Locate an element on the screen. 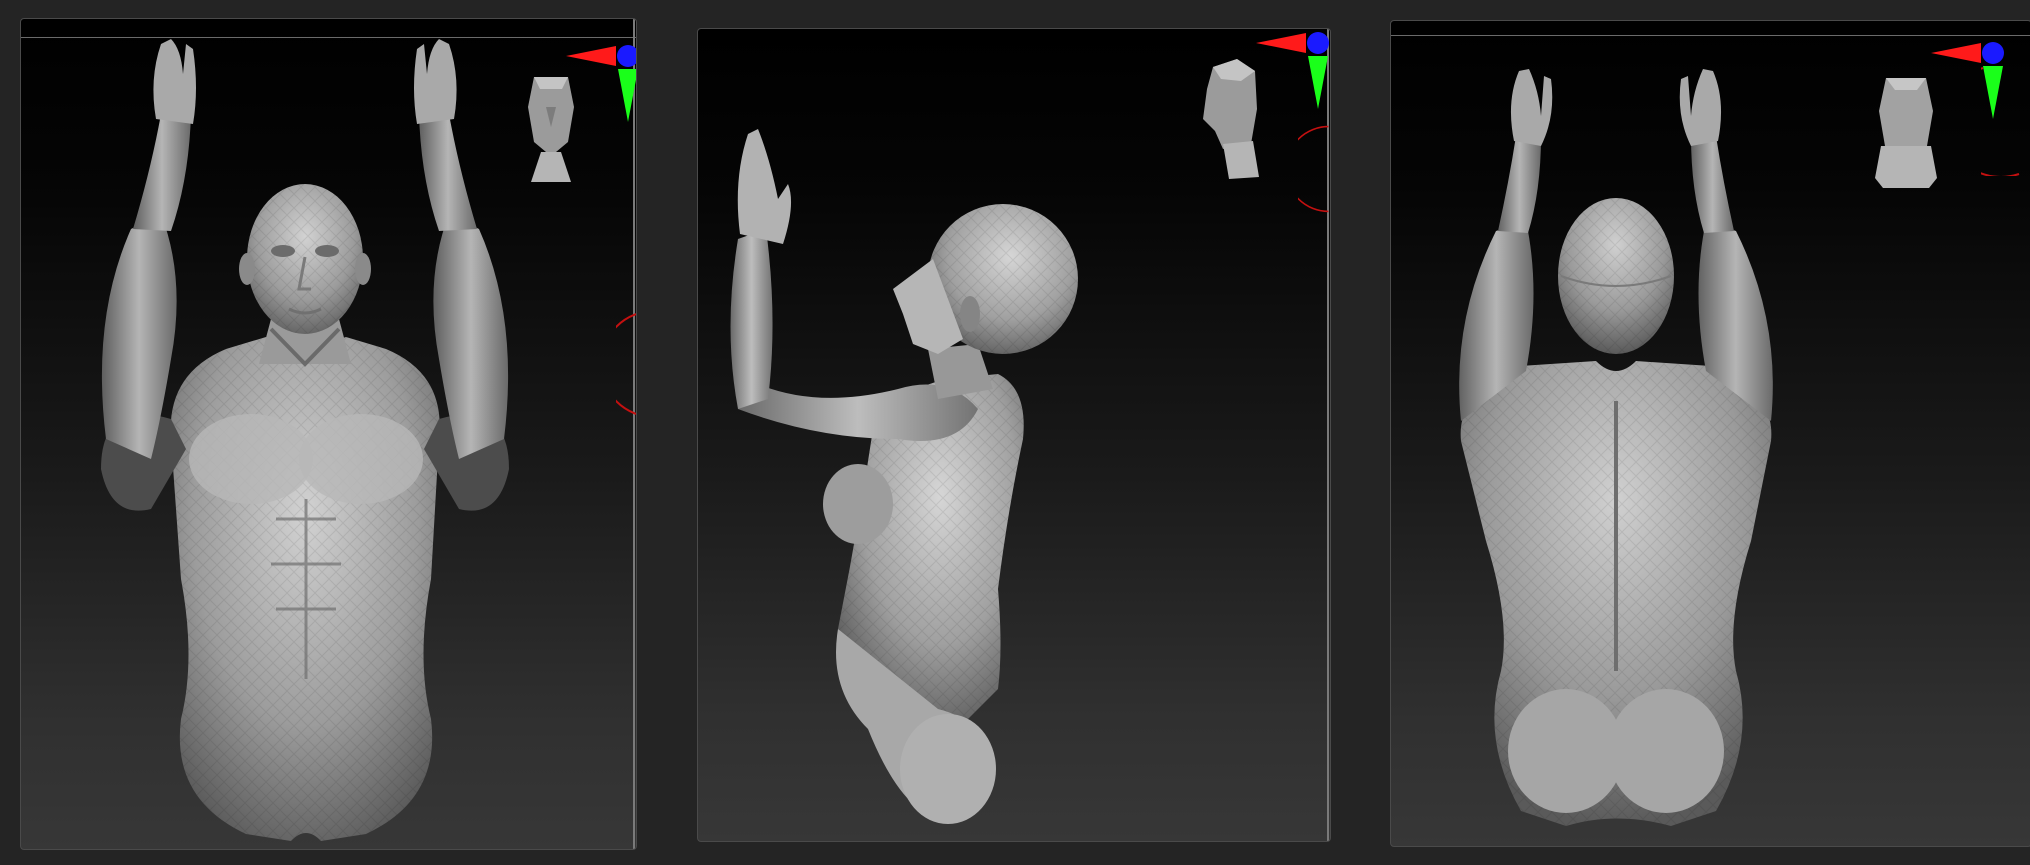 The width and height of the screenshot is (2030, 865). head-side-icon is located at coordinates (1228, 114).